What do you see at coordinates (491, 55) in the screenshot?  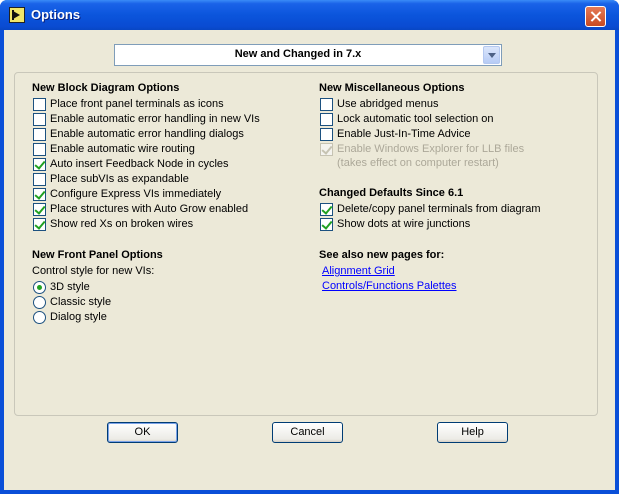 I see `chevron-down-icon` at bounding box center [491, 55].